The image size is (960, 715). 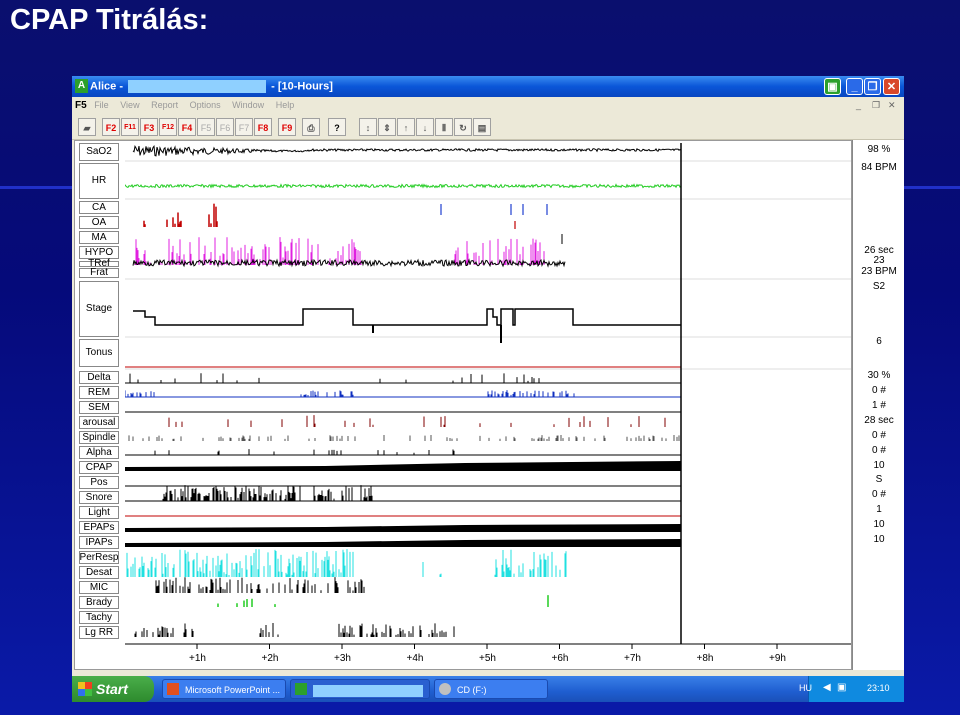 I want to click on mdi-minimize-icon: _, so click(x=858, y=105).